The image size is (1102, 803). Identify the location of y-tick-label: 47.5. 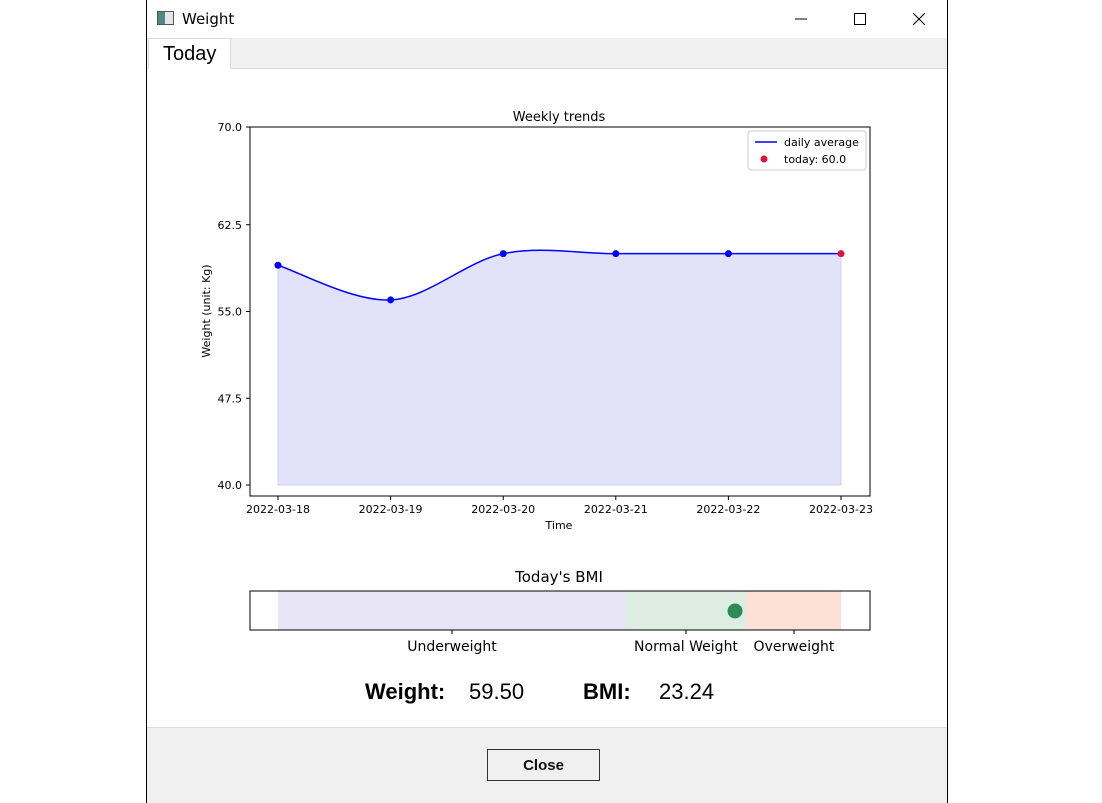
(230, 398).